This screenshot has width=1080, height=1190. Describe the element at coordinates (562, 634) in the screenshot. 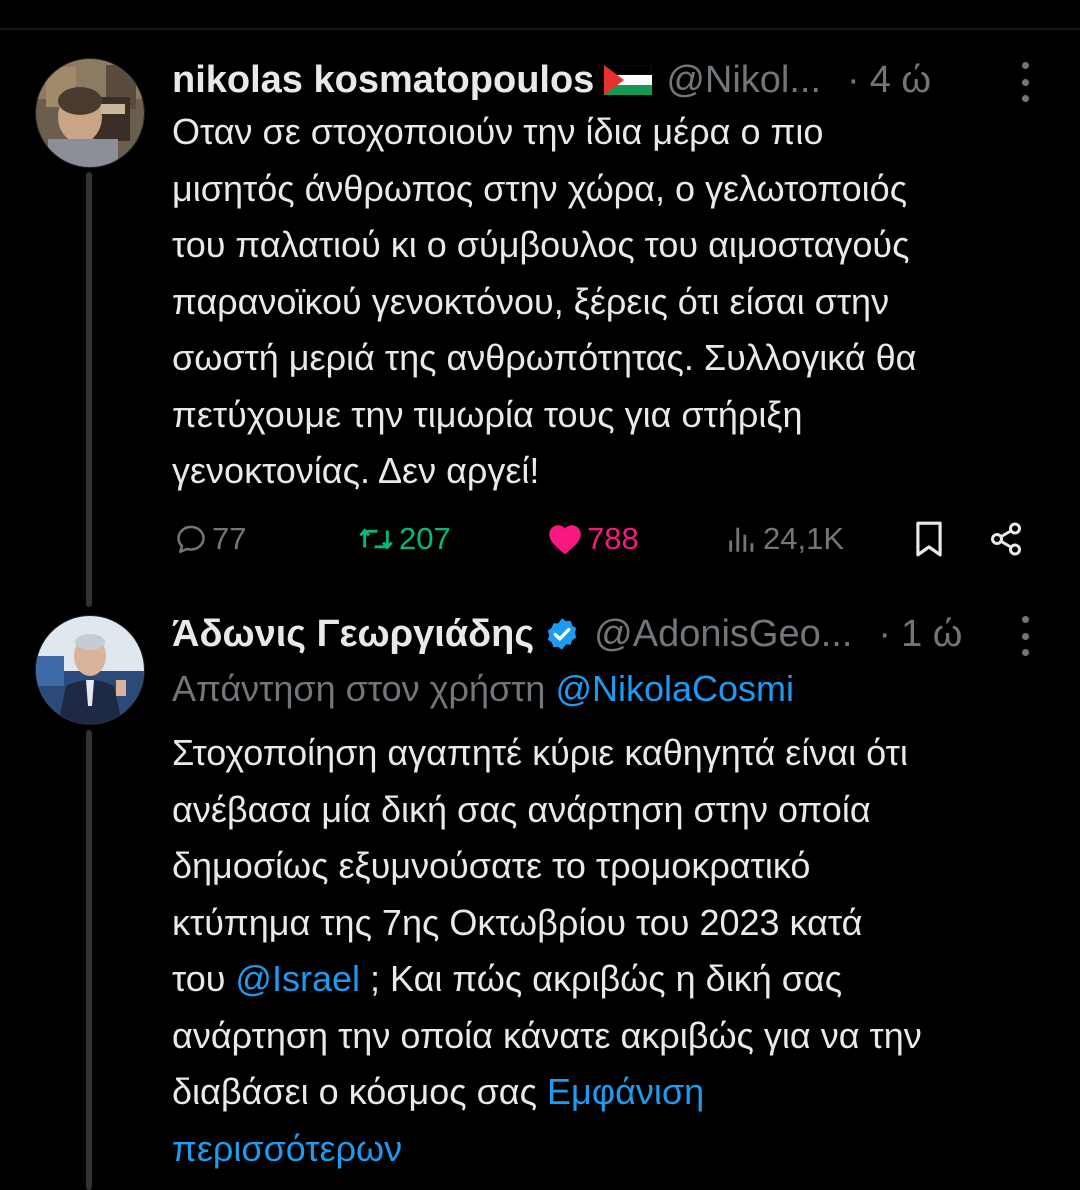

I see `verified-badge-icon` at that location.